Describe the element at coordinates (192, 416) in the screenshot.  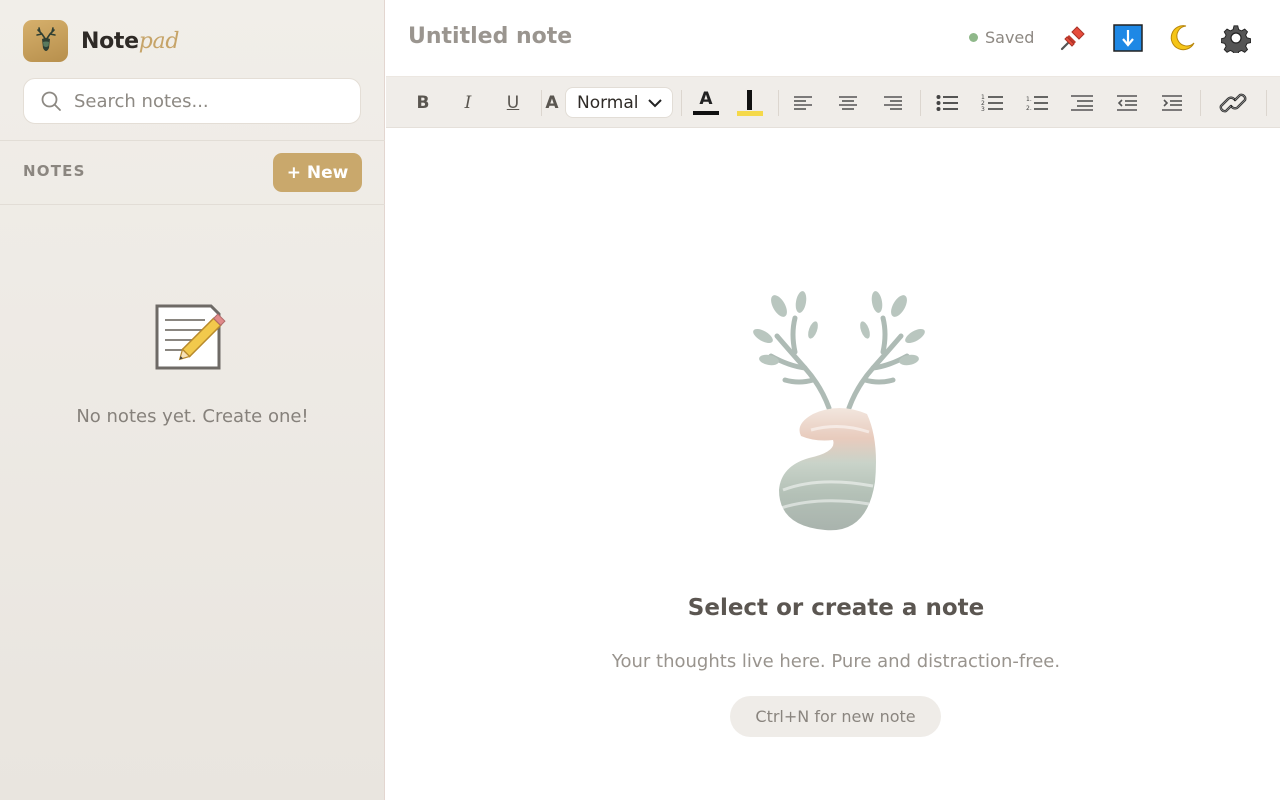
I see `empty-notes-message: No notes yet. Create one!` at that location.